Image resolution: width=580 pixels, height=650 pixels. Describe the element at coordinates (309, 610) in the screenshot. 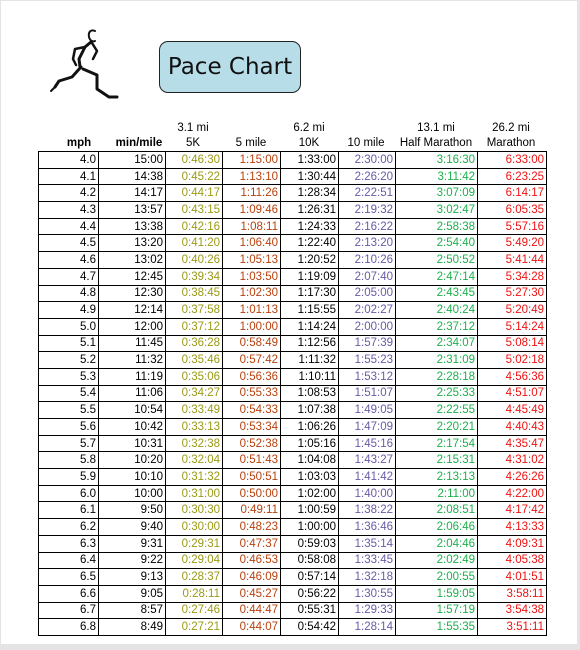

I see `cell-10k: 0:55:31` at that location.